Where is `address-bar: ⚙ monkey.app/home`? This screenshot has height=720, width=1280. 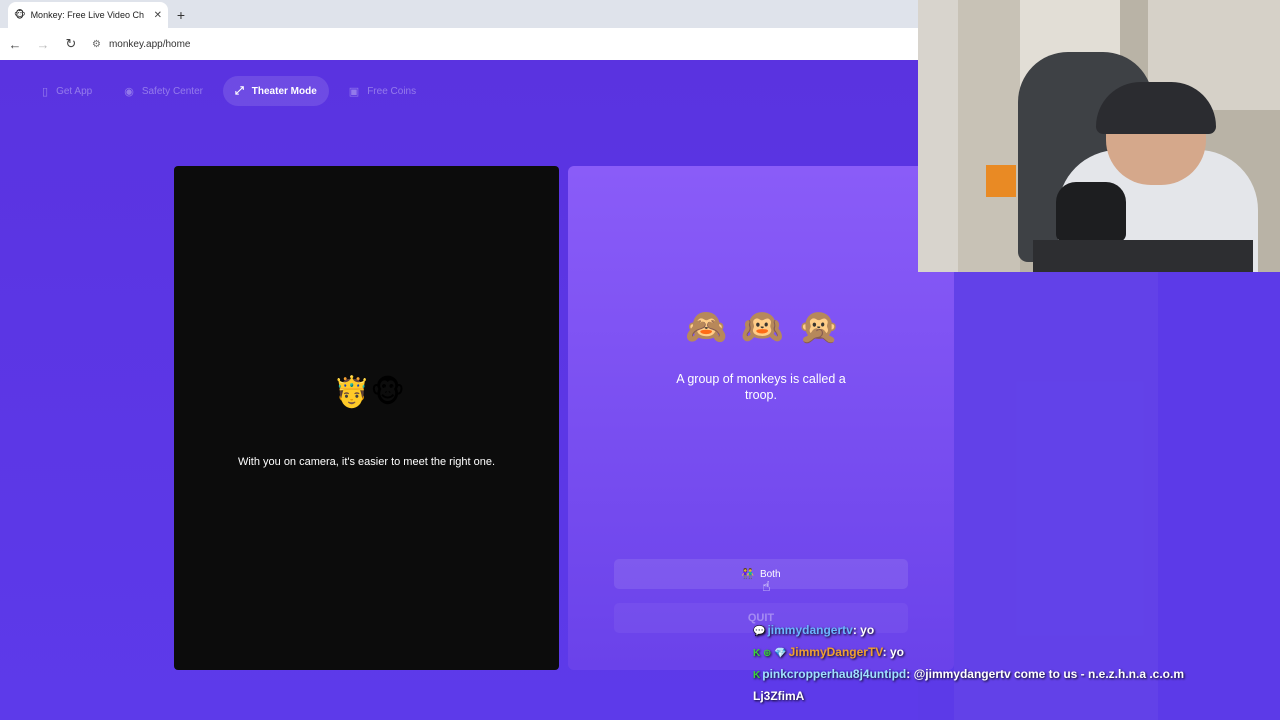
address-bar: ⚙ monkey.app/home is located at coordinates (141, 44).